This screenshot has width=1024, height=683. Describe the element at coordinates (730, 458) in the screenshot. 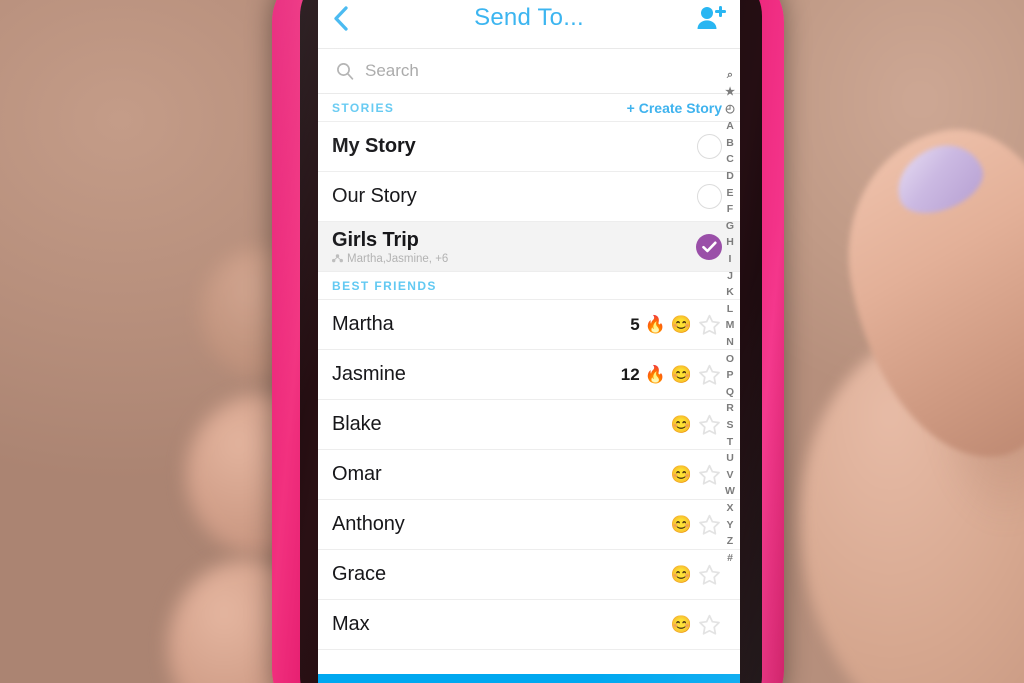

I see `index-letter-U: U` at that location.